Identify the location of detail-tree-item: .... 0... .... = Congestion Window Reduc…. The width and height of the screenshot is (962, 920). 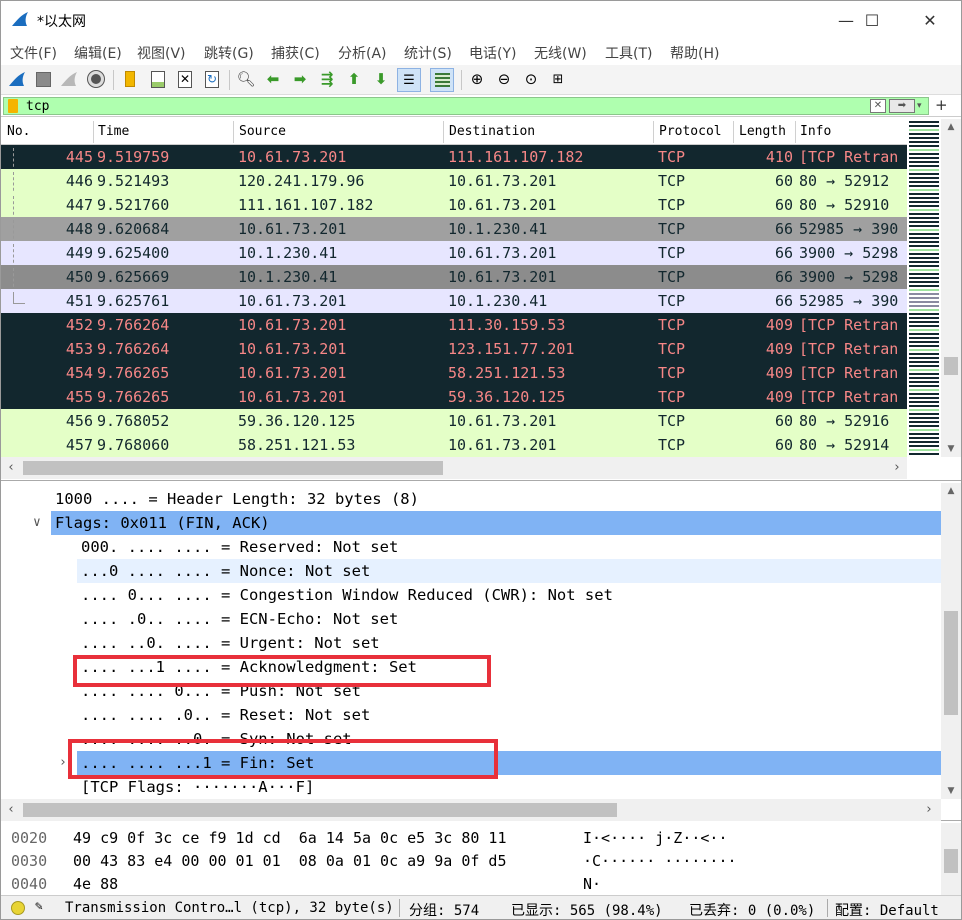
(471, 595).